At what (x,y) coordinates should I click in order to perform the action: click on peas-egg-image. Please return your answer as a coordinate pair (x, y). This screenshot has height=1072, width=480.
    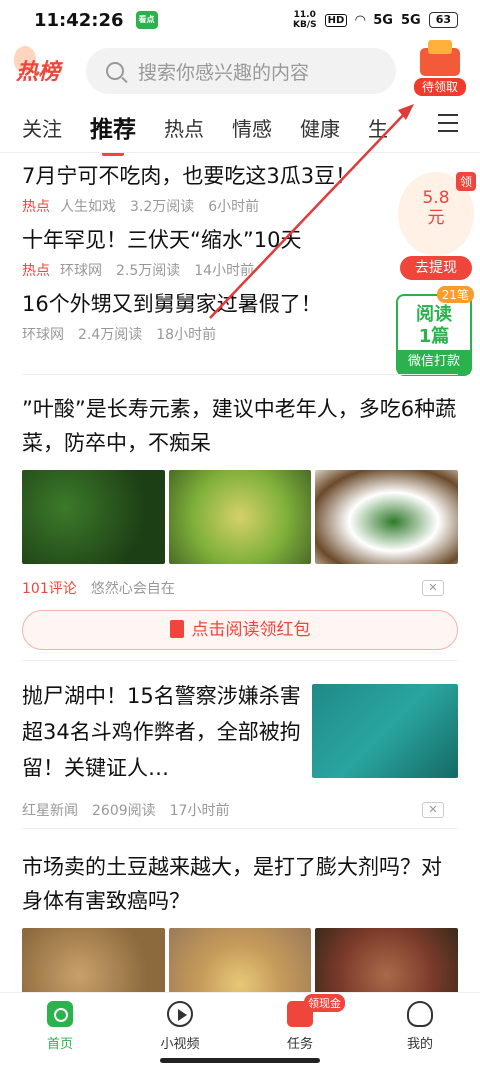
    Looking at the image, I should click on (240, 517).